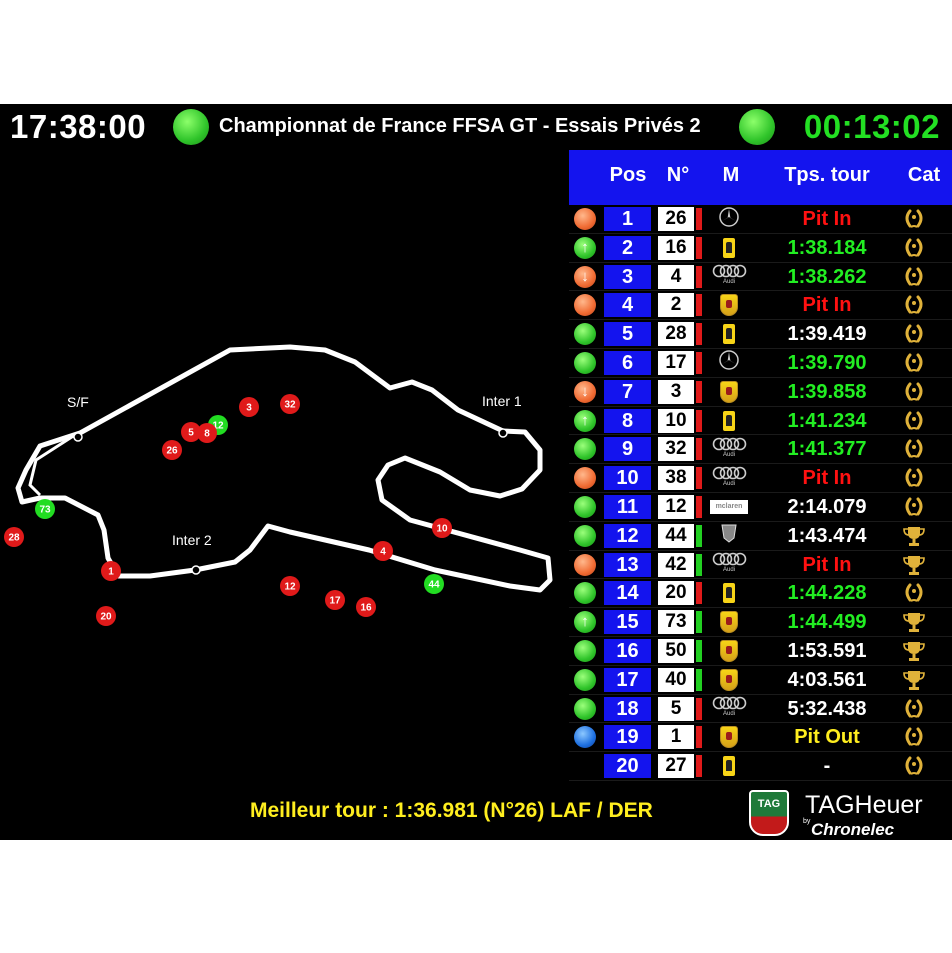 The image size is (952, 953). I want to click on row-position: 20, so click(627, 766).